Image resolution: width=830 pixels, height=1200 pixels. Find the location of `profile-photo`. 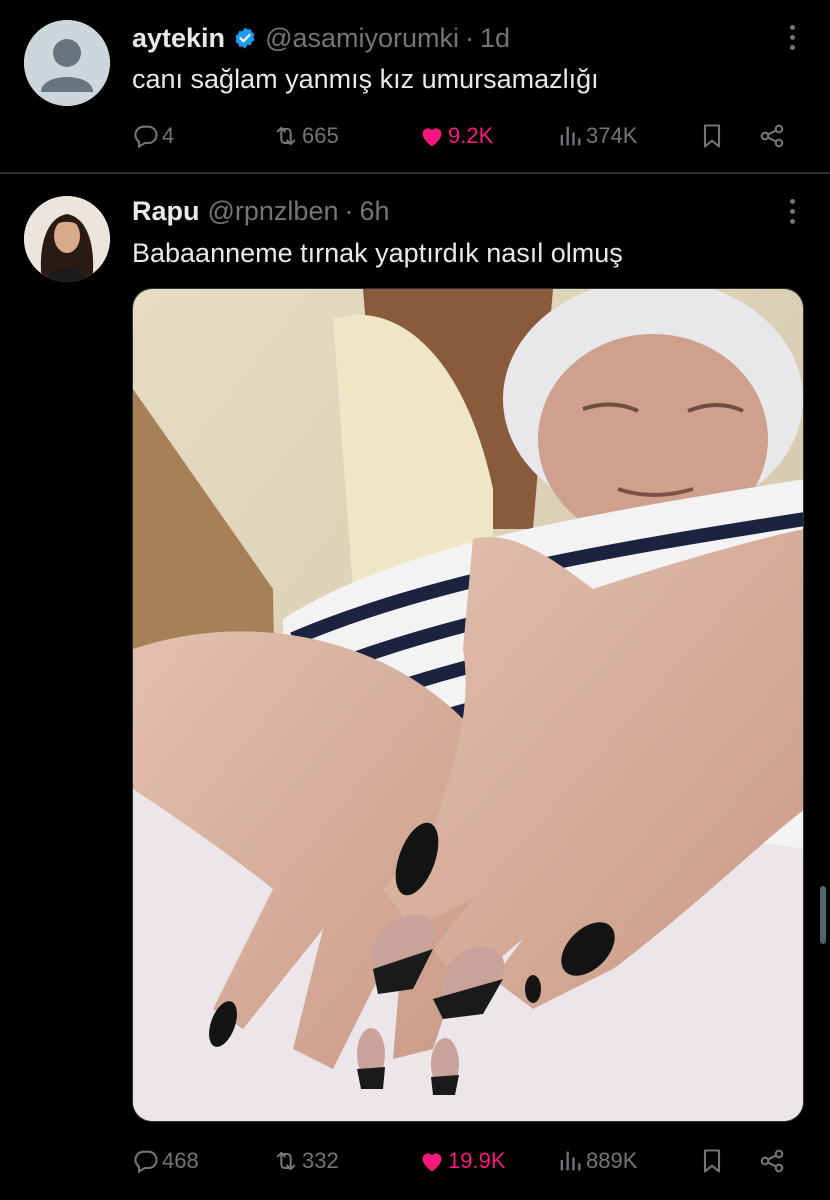

profile-photo is located at coordinates (67, 239).